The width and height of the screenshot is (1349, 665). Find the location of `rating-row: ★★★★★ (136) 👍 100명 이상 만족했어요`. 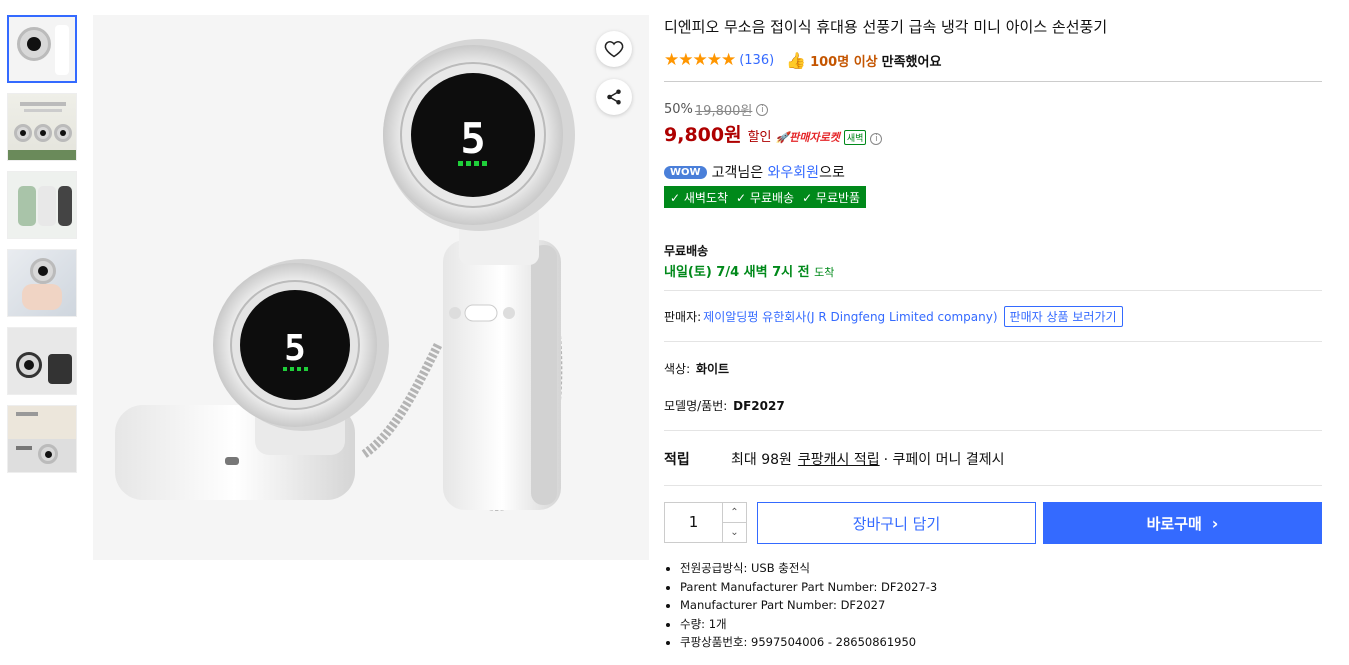

rating-row: ★★★★★ (136) 👍 100명 이상 만족했어요 is located at coordinates (802, 60).